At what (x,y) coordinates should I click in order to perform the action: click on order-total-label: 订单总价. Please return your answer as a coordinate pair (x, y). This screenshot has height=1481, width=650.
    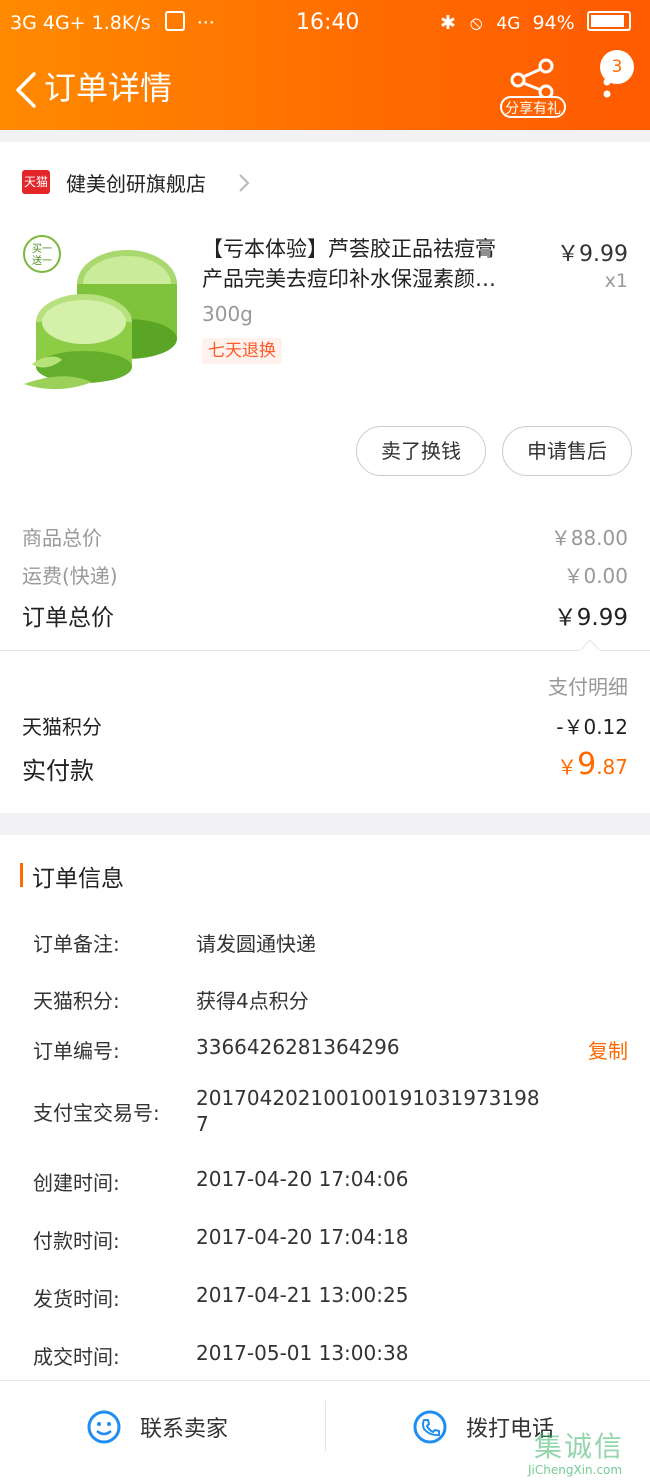
    Looking at the image, I should click on (68, 618).